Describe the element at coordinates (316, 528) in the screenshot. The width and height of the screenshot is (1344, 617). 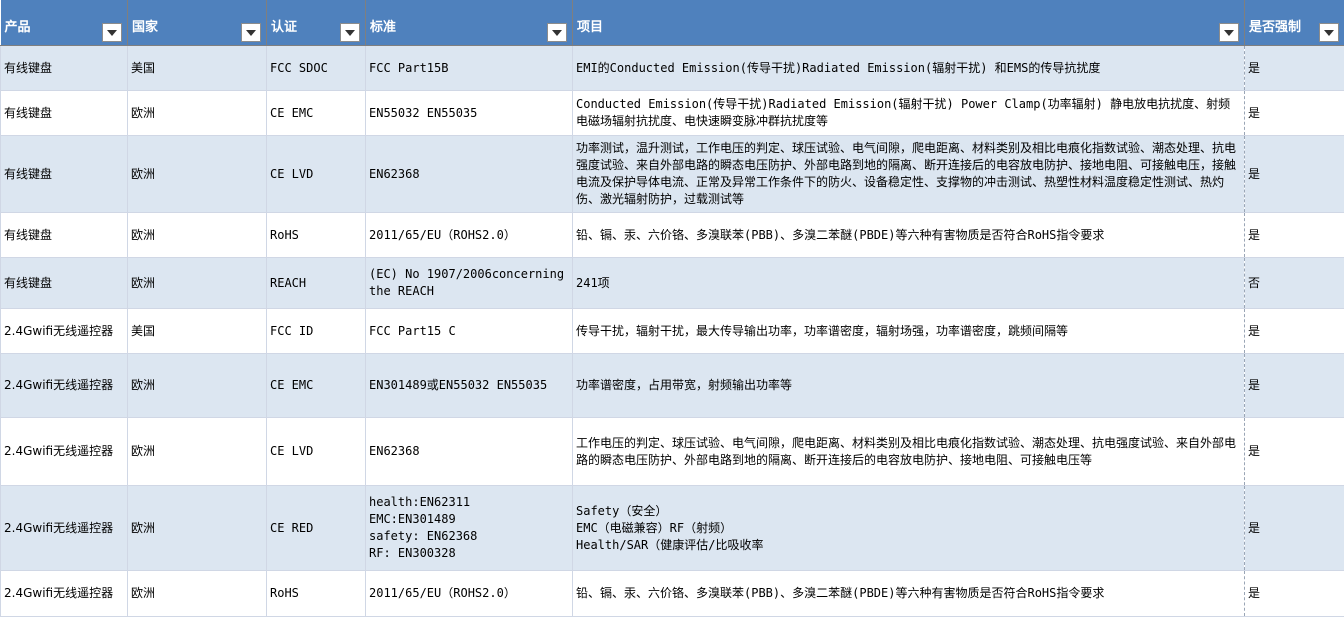
I see `cert-cell: CE RED` at that location.